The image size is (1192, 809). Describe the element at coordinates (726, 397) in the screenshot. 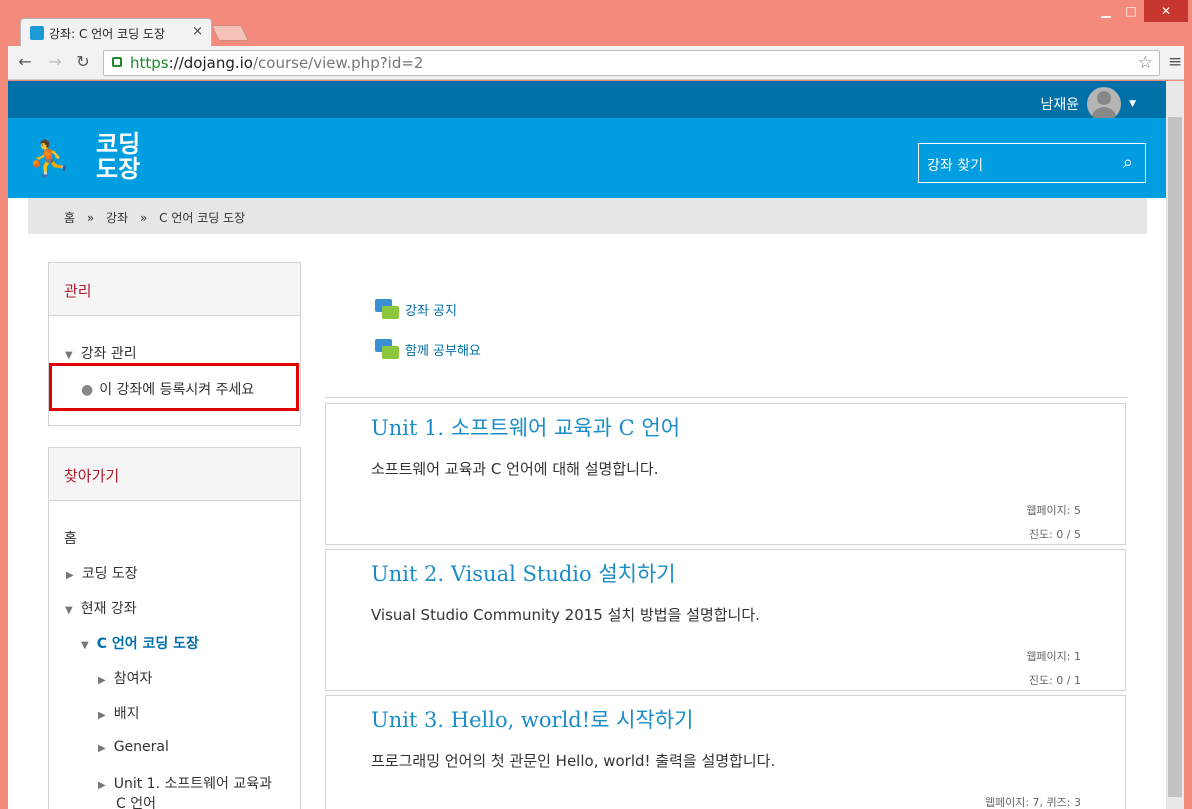

I see `divider` at that location.